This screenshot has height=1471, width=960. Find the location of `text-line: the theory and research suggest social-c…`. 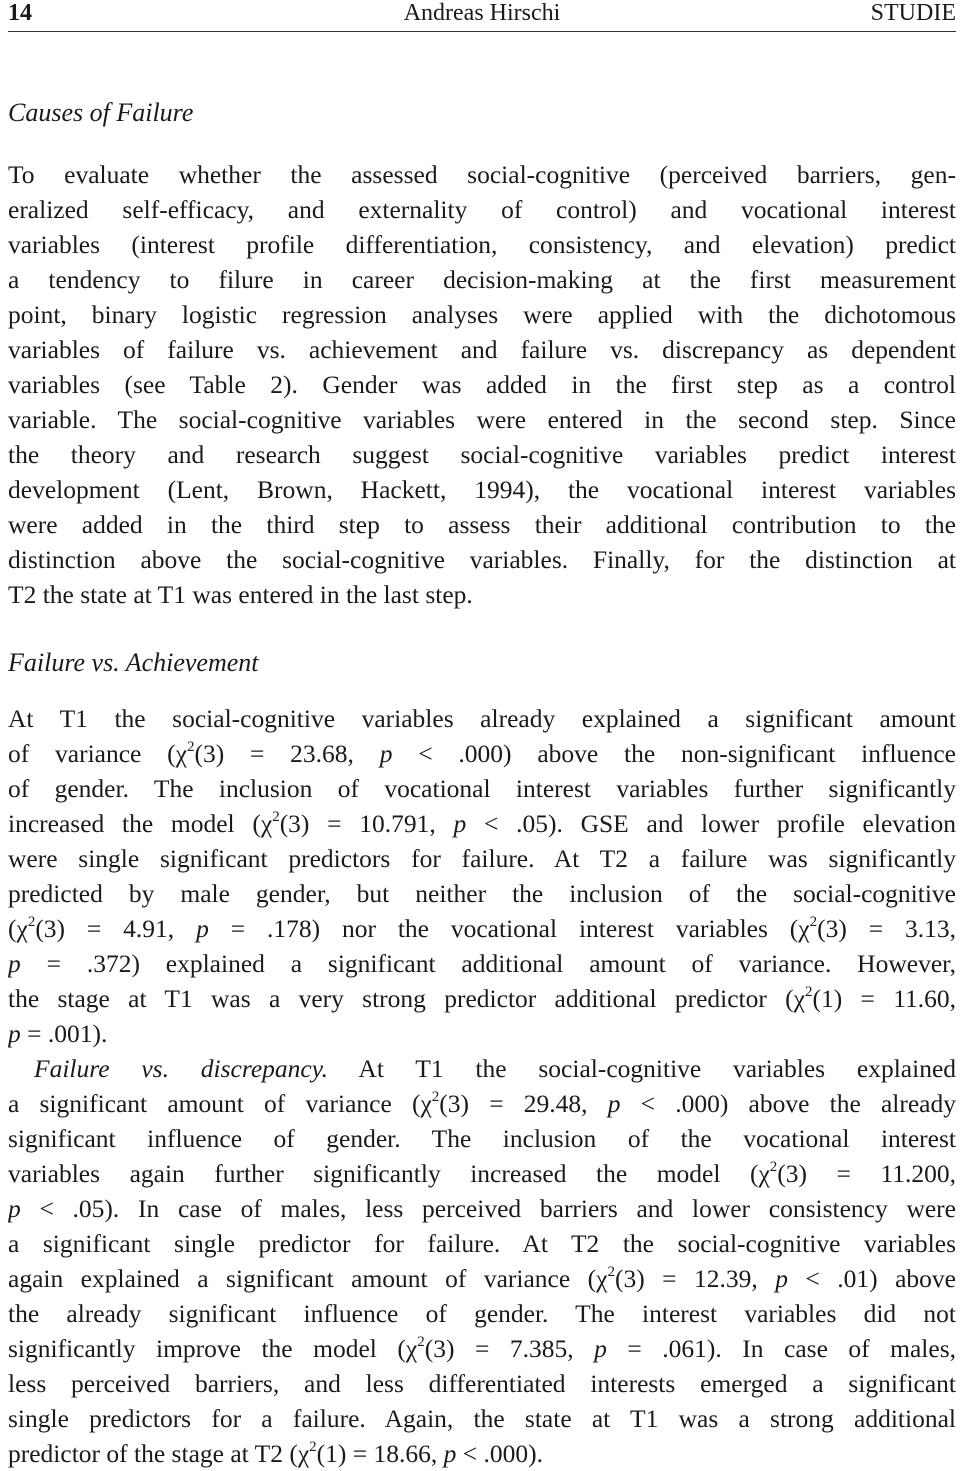

text-line: the theory and research suggest social-c… is located at coordinates (482, 454).